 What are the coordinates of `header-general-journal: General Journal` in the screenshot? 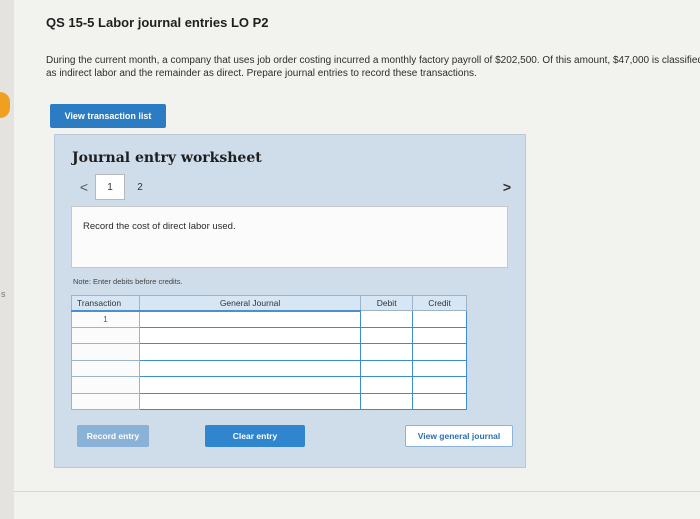 It's located at (250, 303).